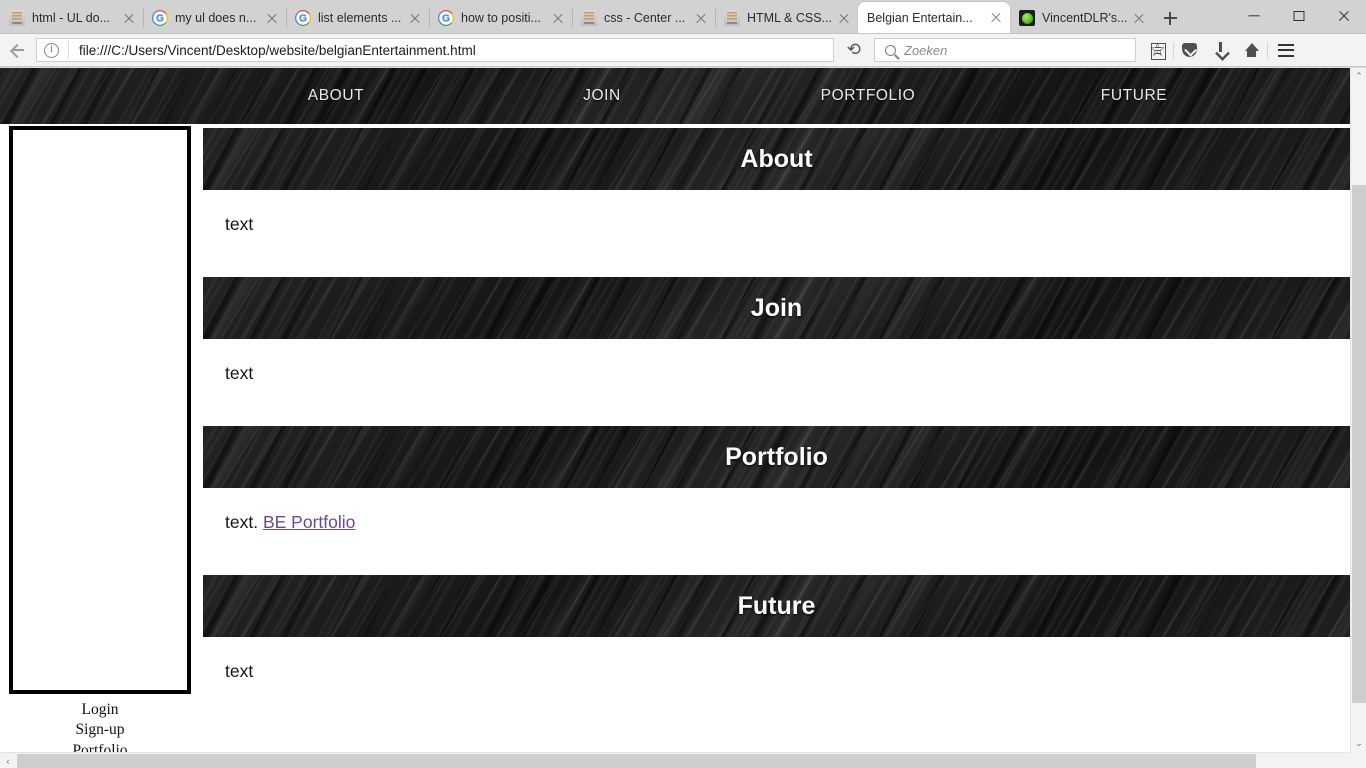 This screenshot has height=768, width=1366. Describe the element at coordinates (1170, 18) in the screenshot. I see `new-tab-button` at that location.